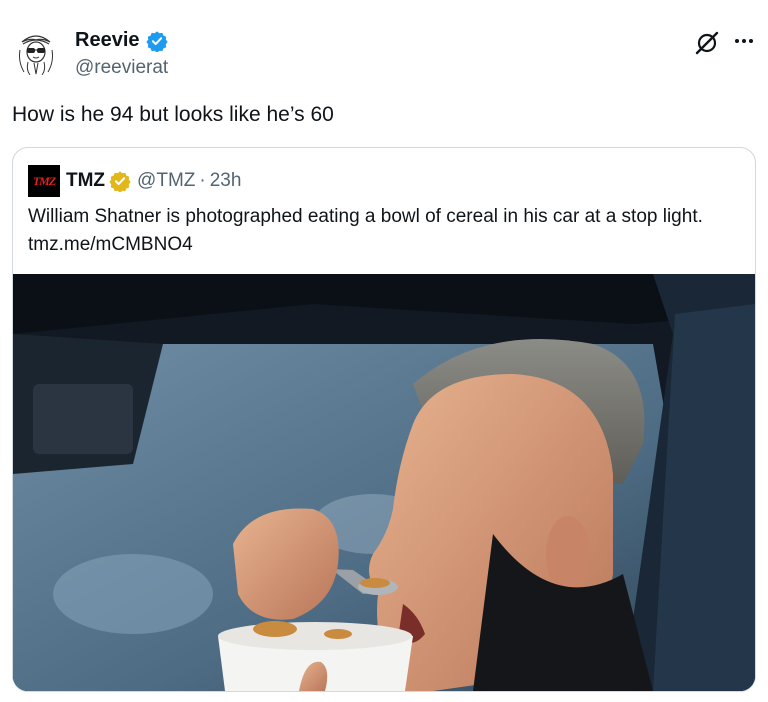 This screenshot has height=702, width=768. I want to click on author-name: Reevie, so click(107, 40).